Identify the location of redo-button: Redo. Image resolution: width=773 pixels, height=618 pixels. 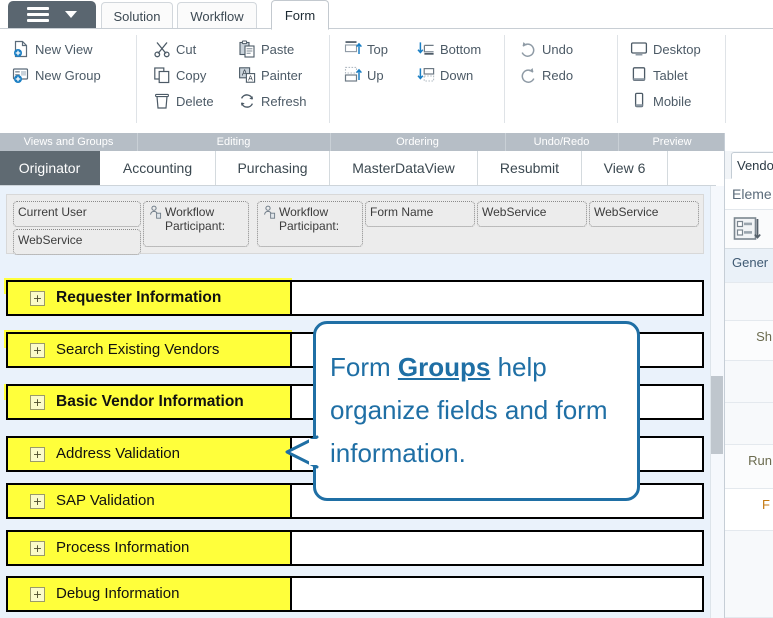
(546, 75).